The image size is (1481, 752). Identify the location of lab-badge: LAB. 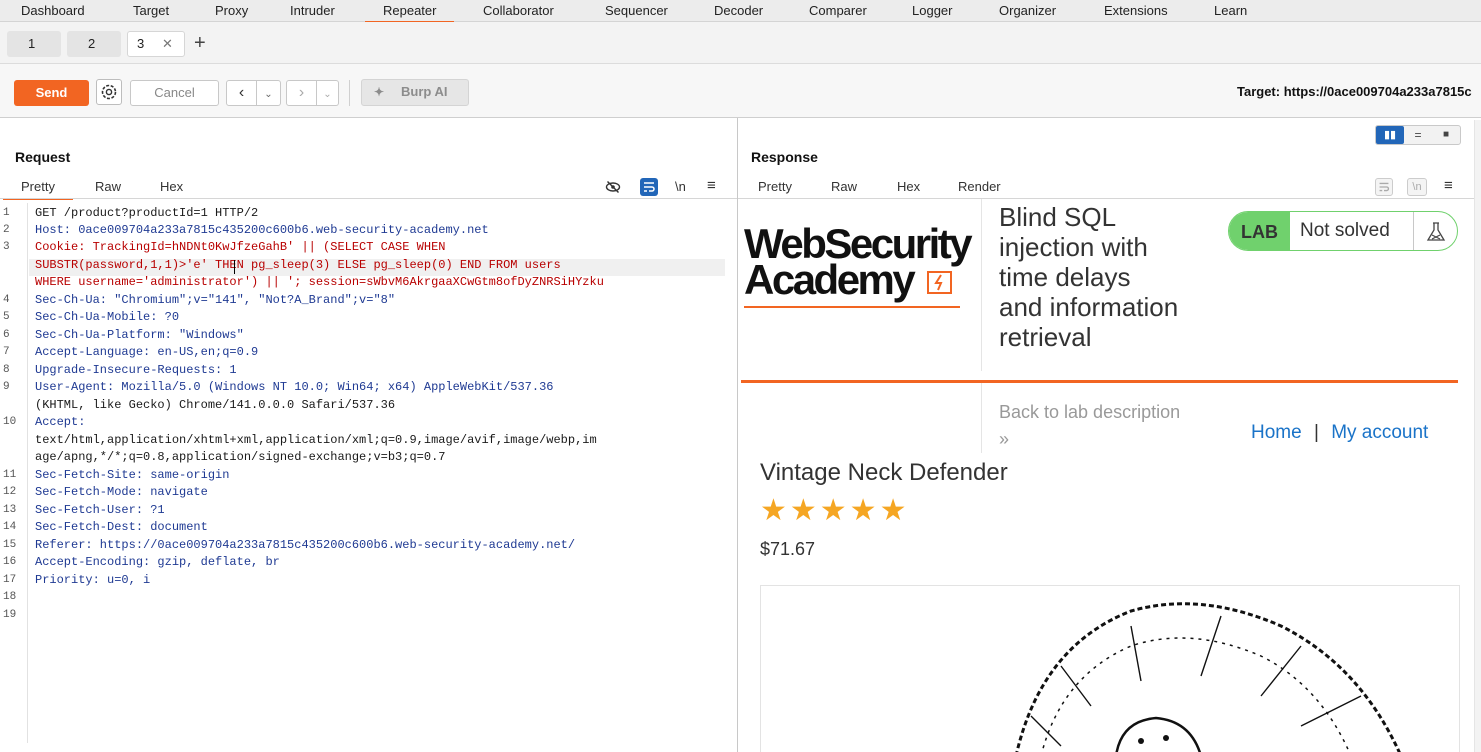
(1259, 231).